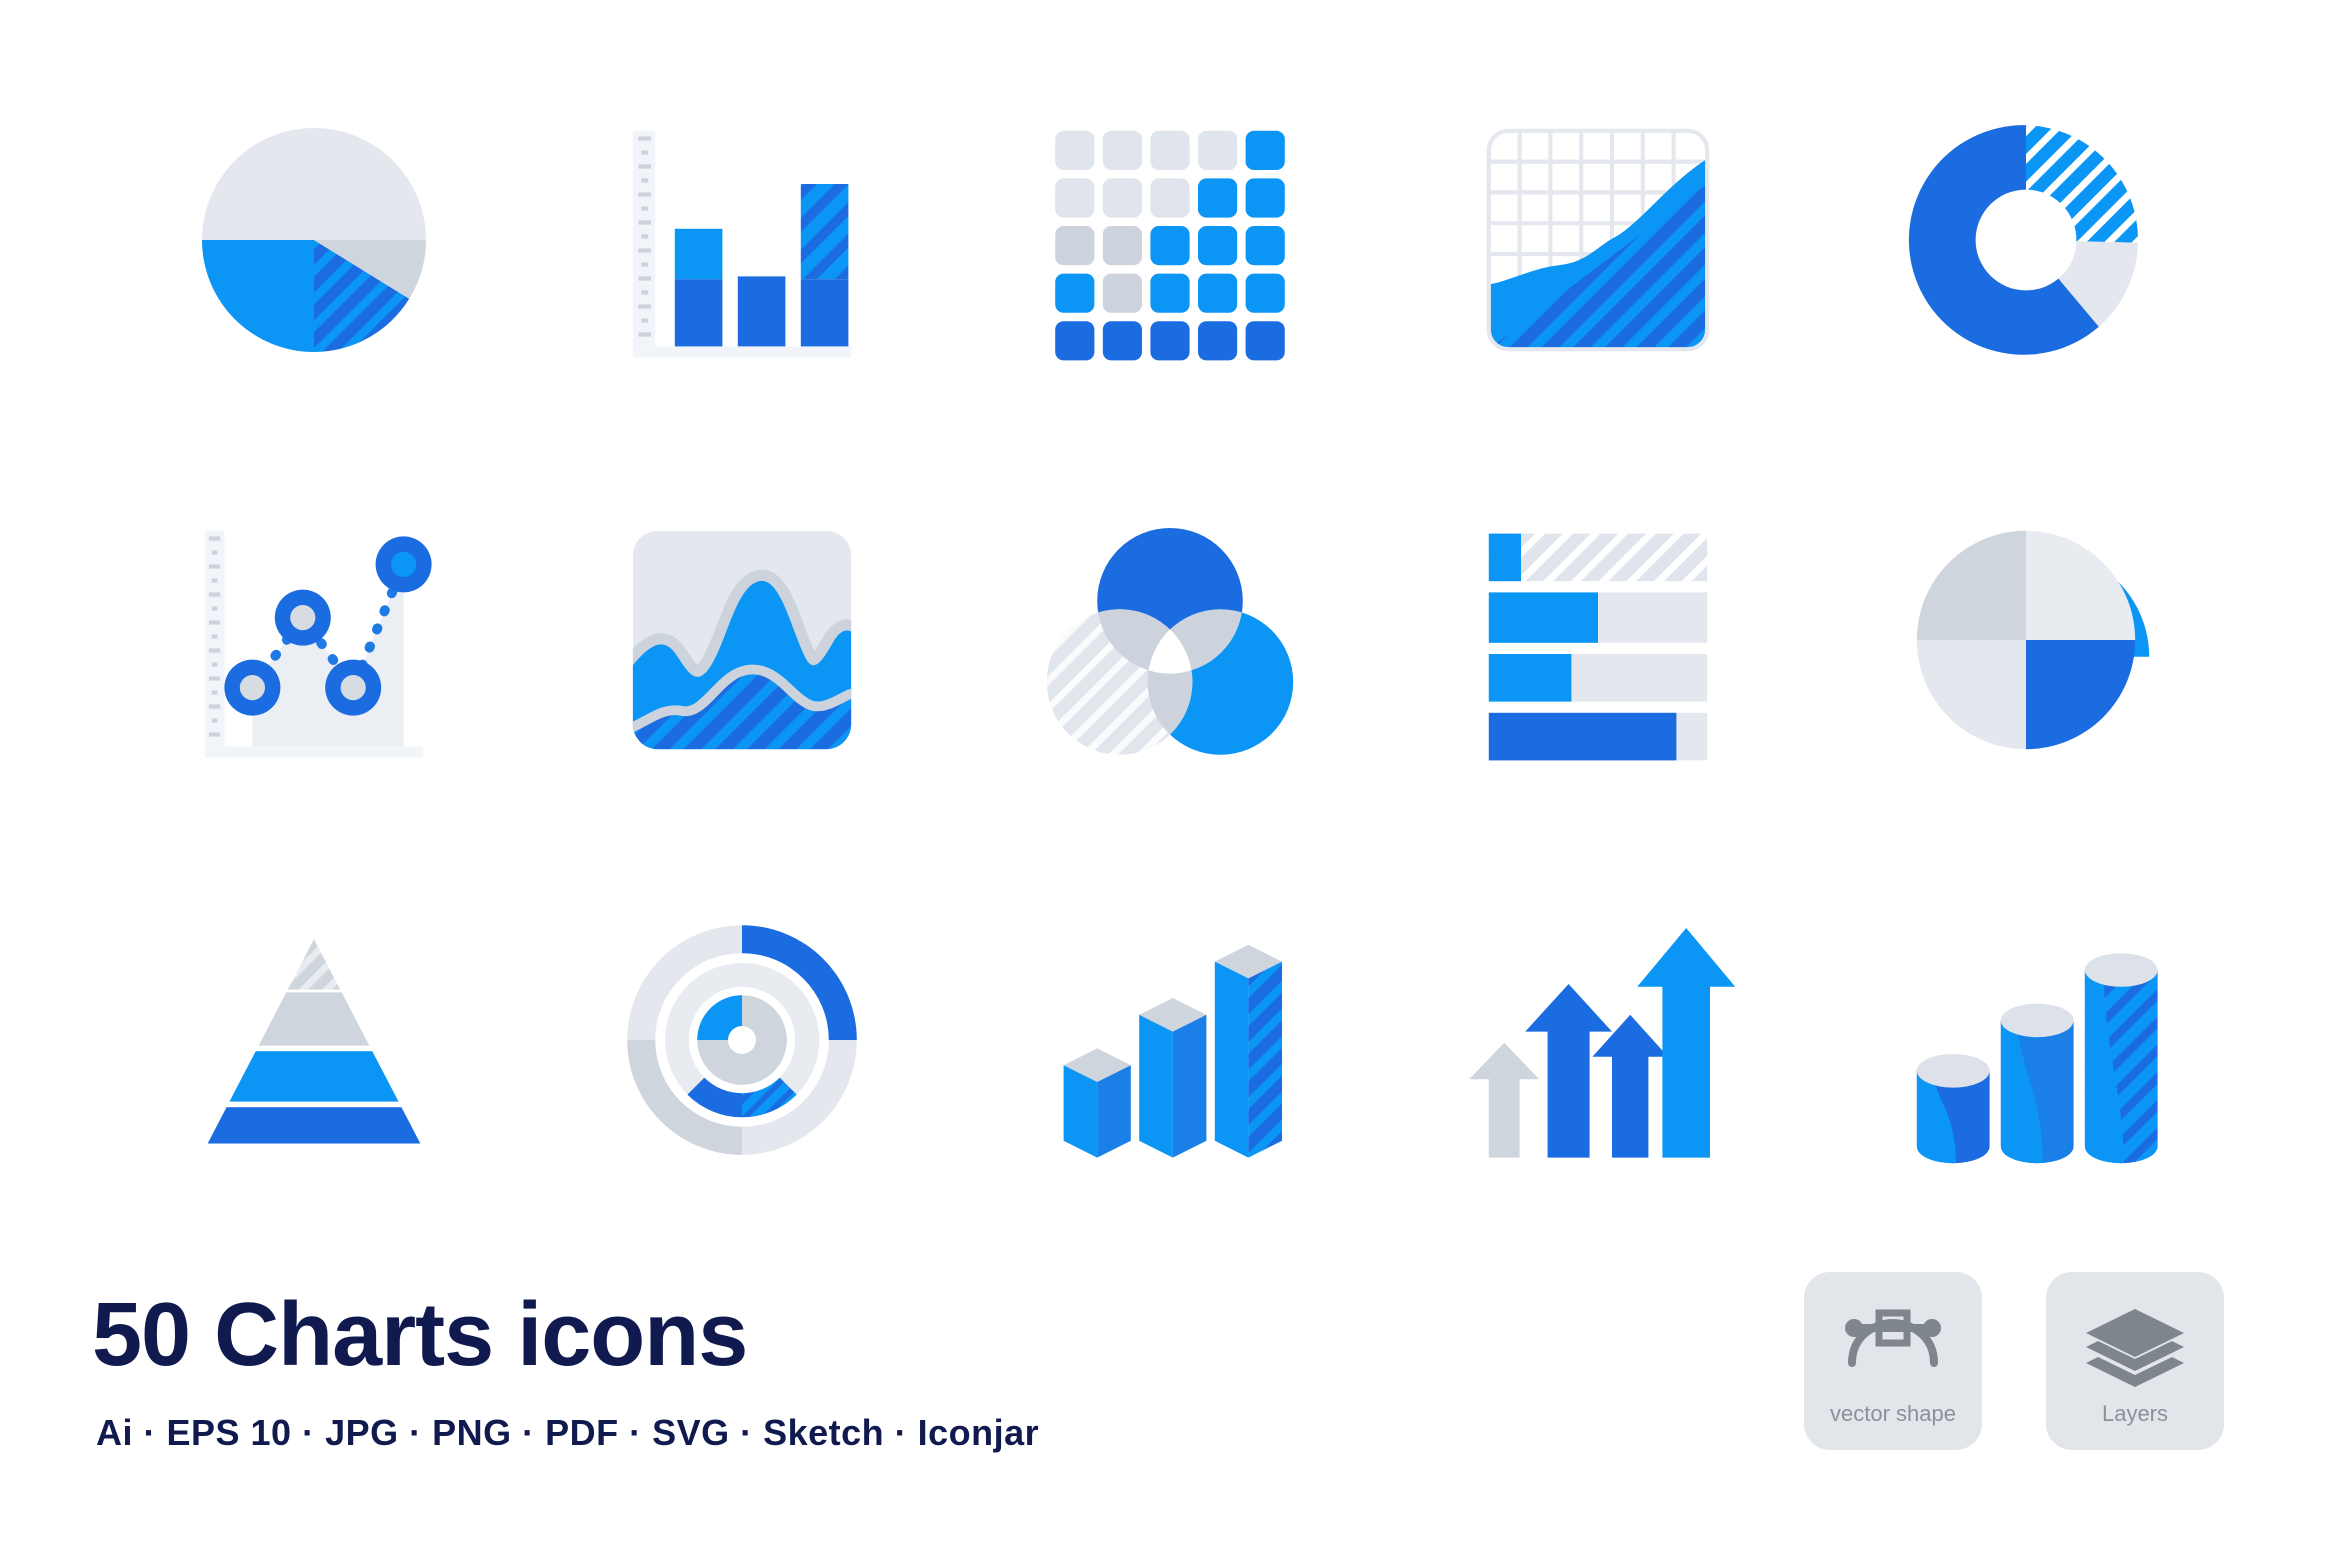 The height and width of the screenshot is (1560, 2340). Describe the element at coordinates (2037, 1058) in the screenshot. I see `cylinder-chart-icon` at that location.